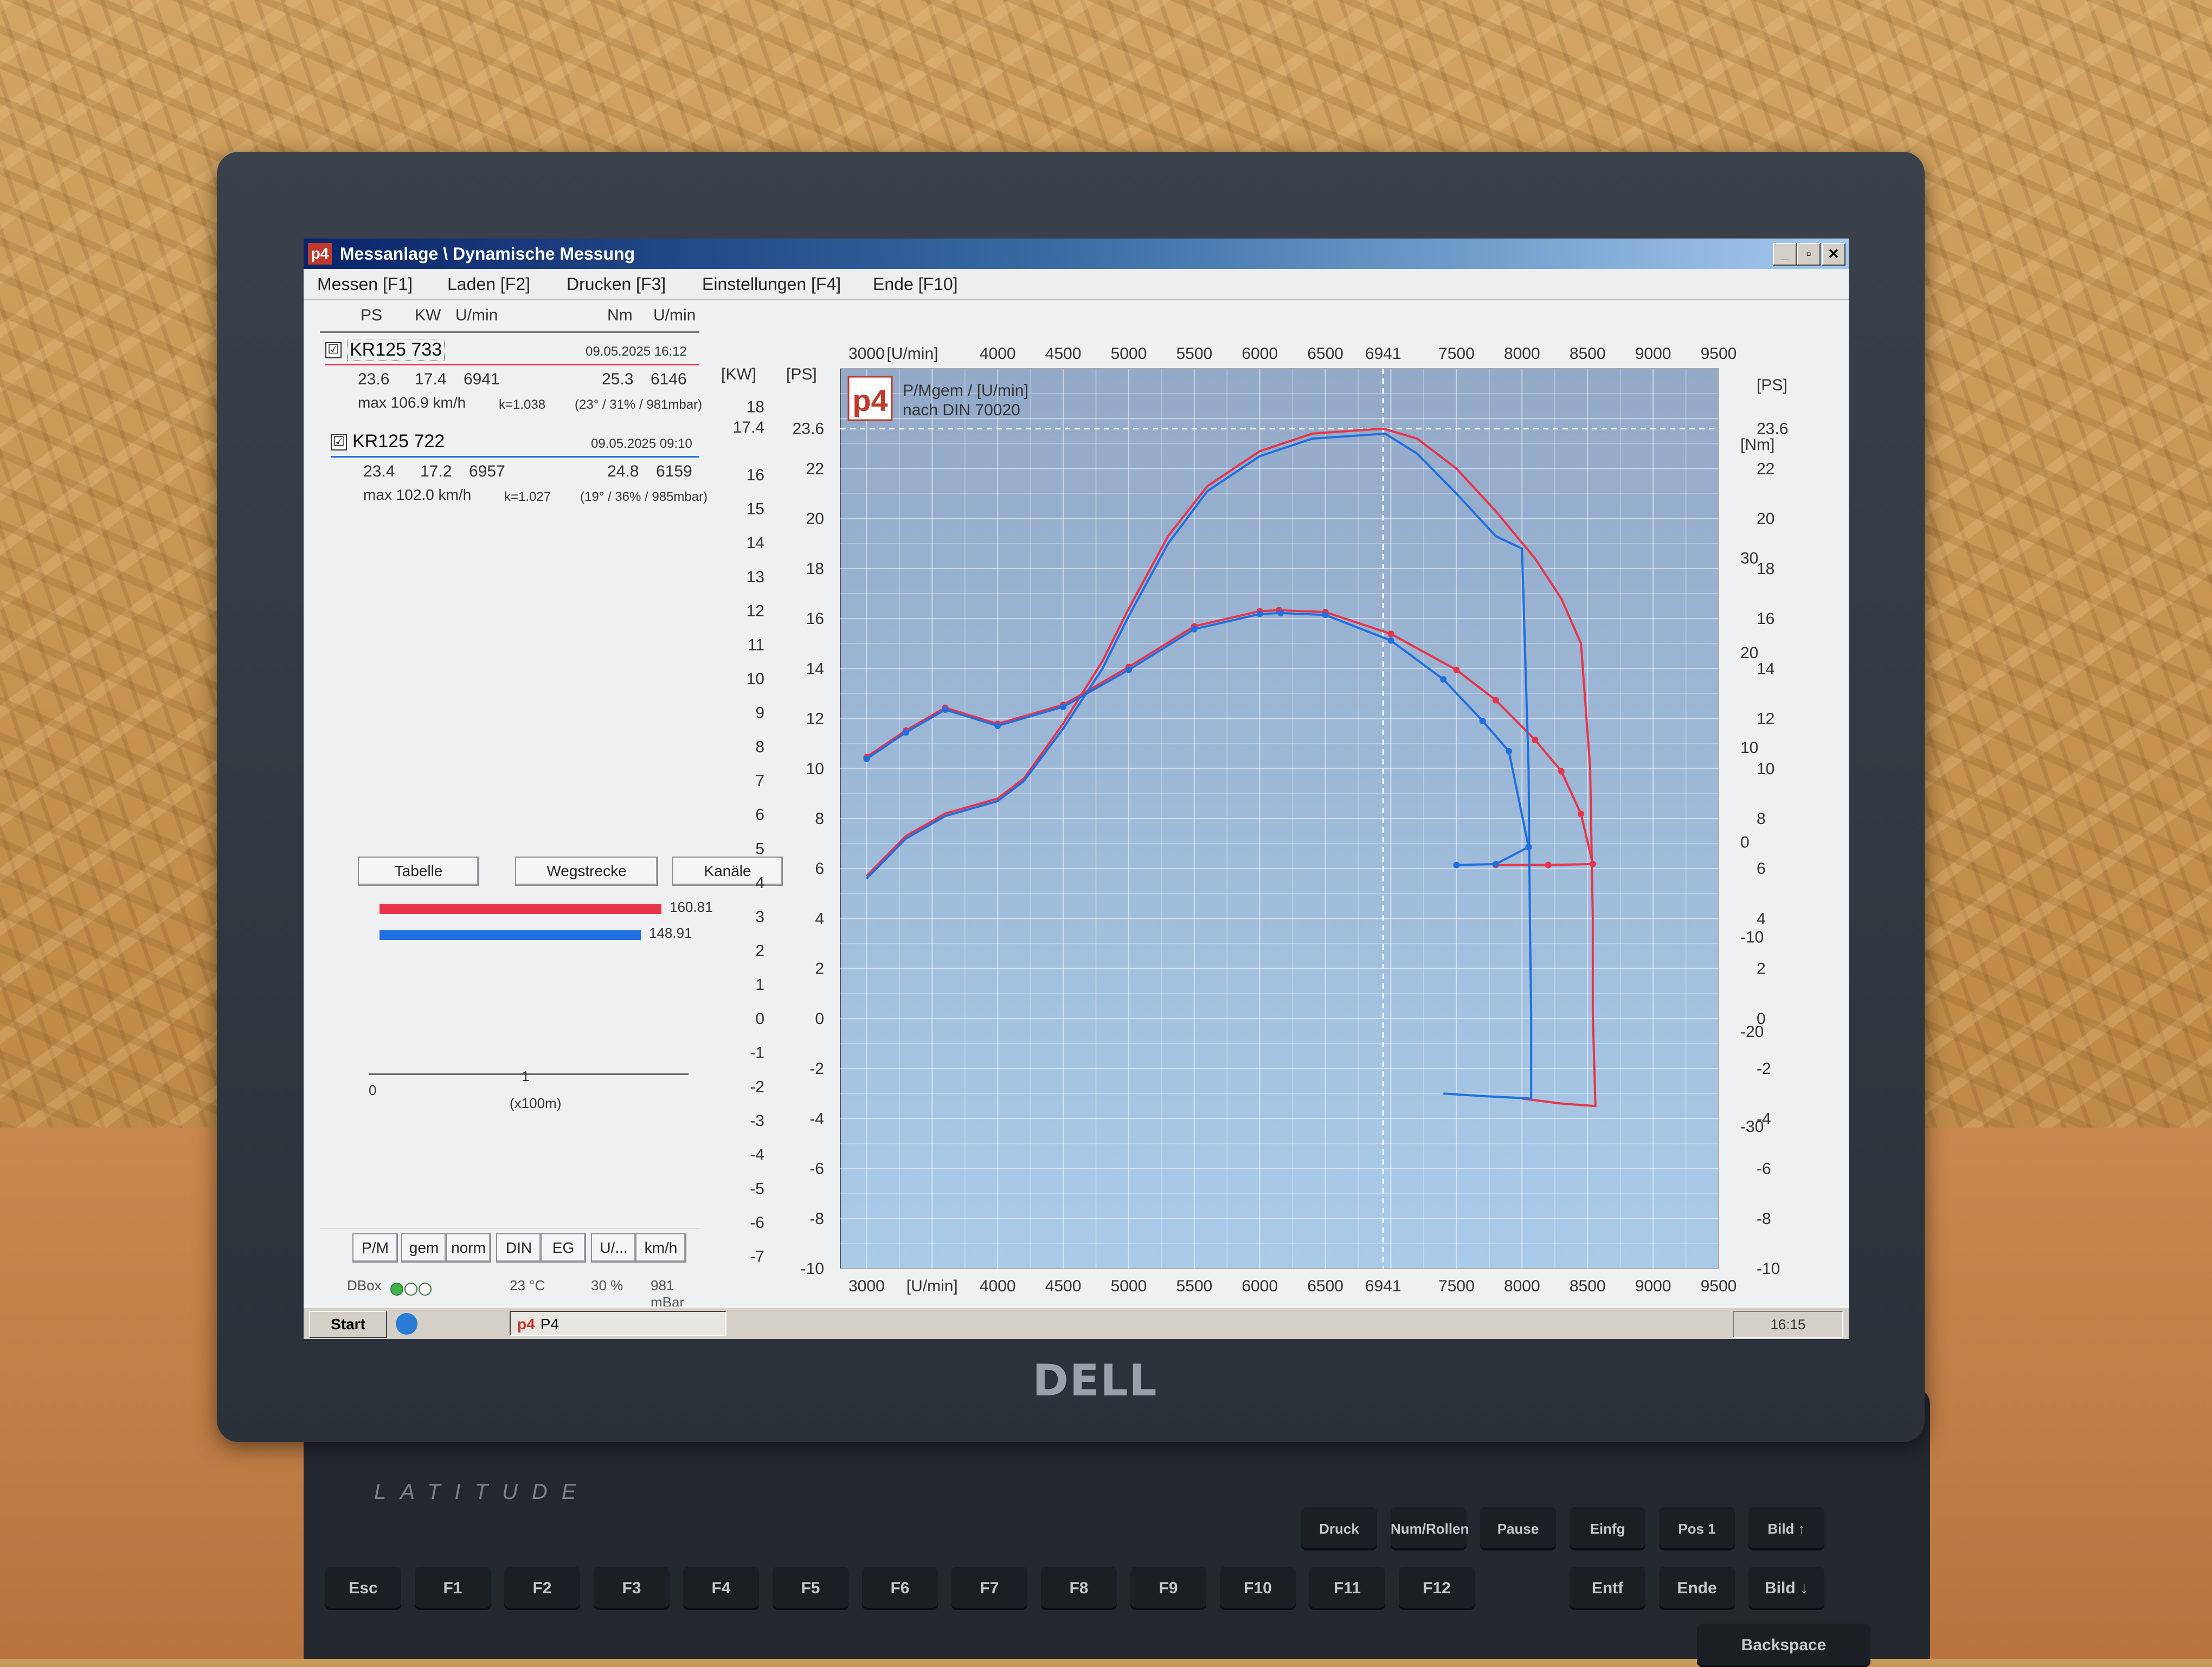  I want to click on x-tick-top: 6500, so click(1325, 354).